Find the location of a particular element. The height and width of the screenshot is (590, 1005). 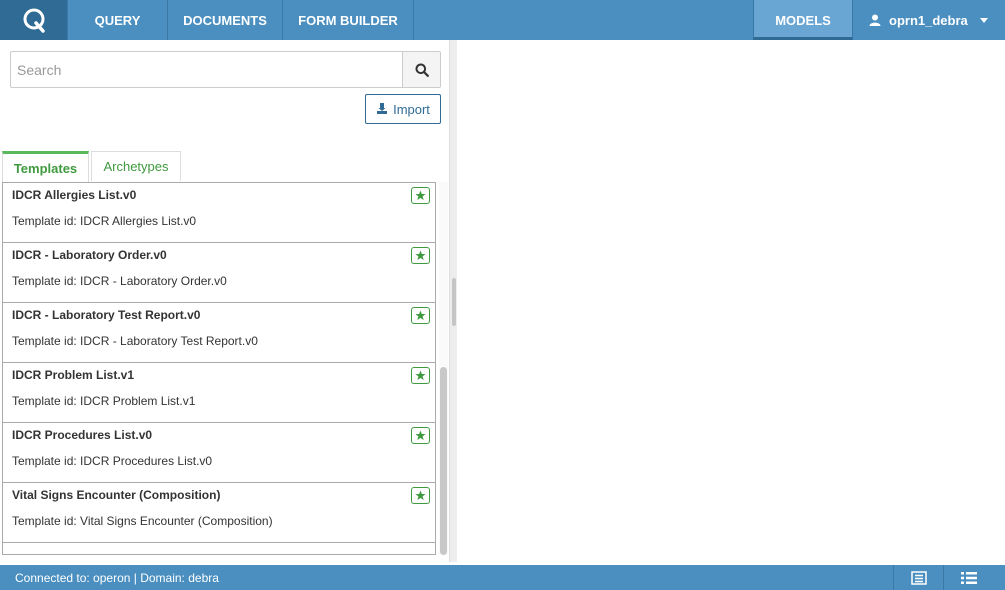

model-tabs: Templates Archetypes is located at coordinates (91, 166).